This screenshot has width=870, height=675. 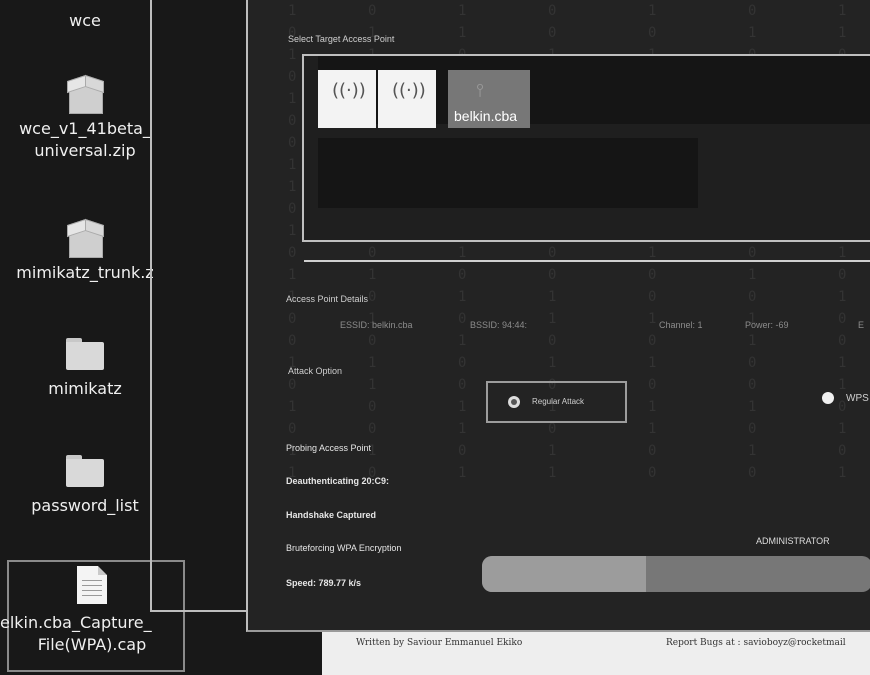 I want to click on desktop-icon-wce: wce, so click(x=85, y=21).